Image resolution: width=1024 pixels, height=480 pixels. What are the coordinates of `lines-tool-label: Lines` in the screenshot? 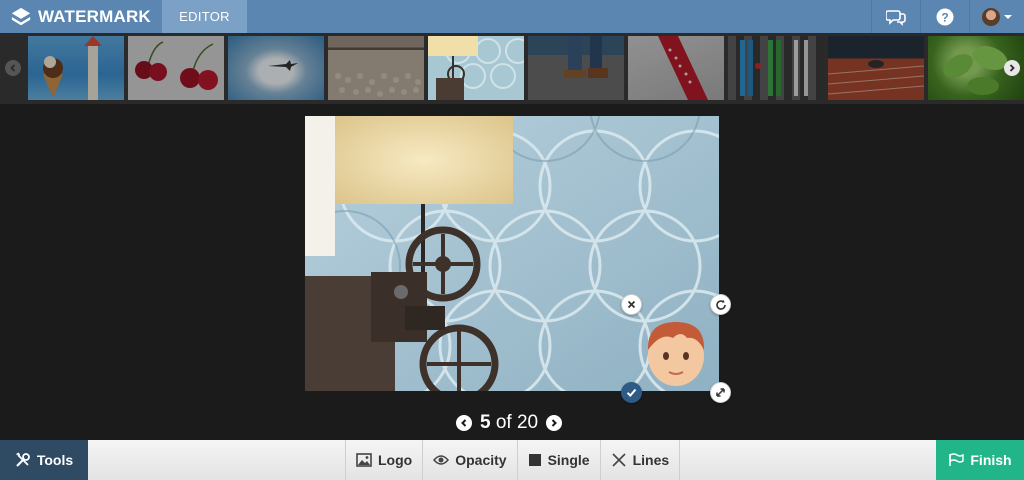 It's located at (651, 460).